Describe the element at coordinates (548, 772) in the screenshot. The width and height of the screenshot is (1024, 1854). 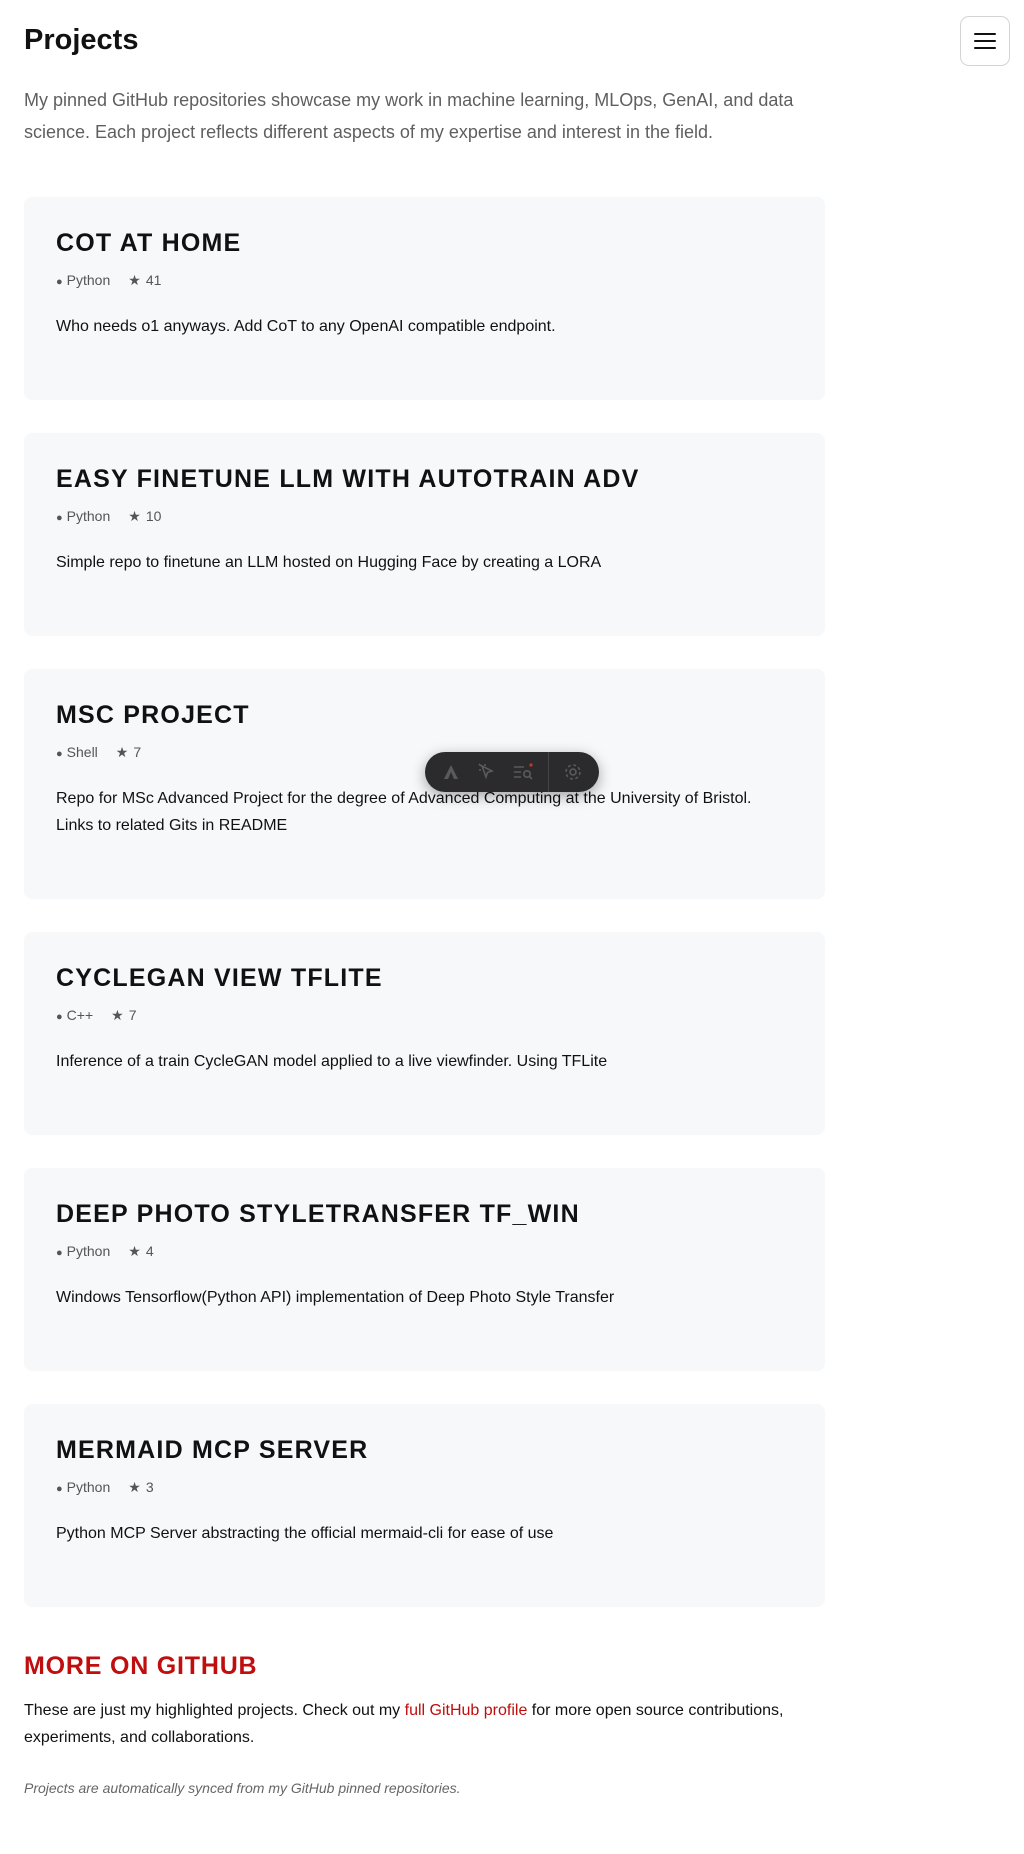
I see `toolbar-divider` at that location.